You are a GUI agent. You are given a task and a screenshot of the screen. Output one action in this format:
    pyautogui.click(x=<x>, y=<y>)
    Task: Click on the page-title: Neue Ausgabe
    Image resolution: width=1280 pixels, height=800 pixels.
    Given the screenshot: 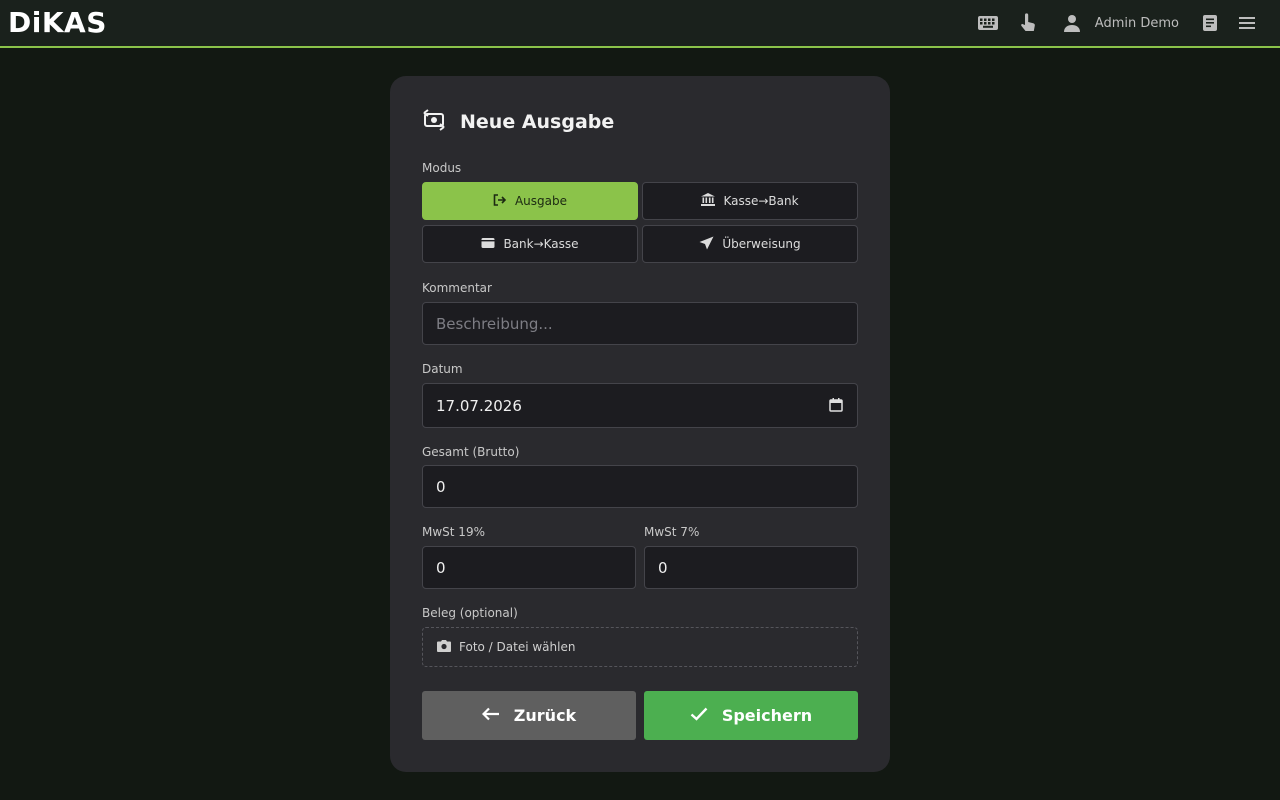 What is the action you would take?
    pyautogui.click(x=537, y=122)
    